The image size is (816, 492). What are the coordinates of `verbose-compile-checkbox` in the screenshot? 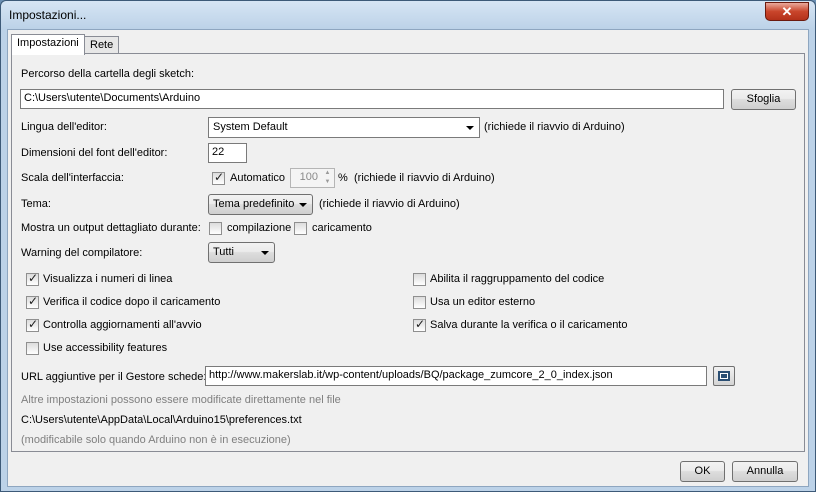 It's located at (215, 228).